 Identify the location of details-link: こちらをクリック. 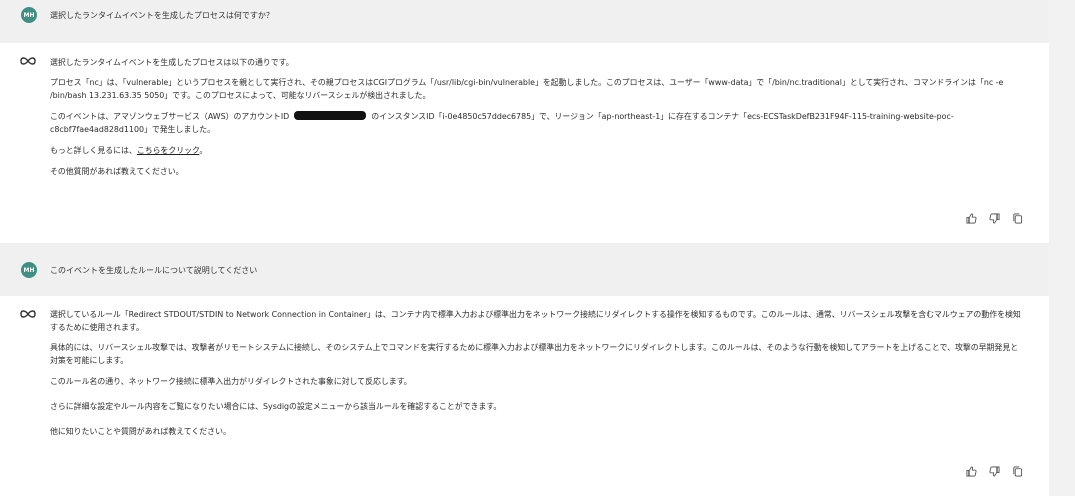
(168, 150).